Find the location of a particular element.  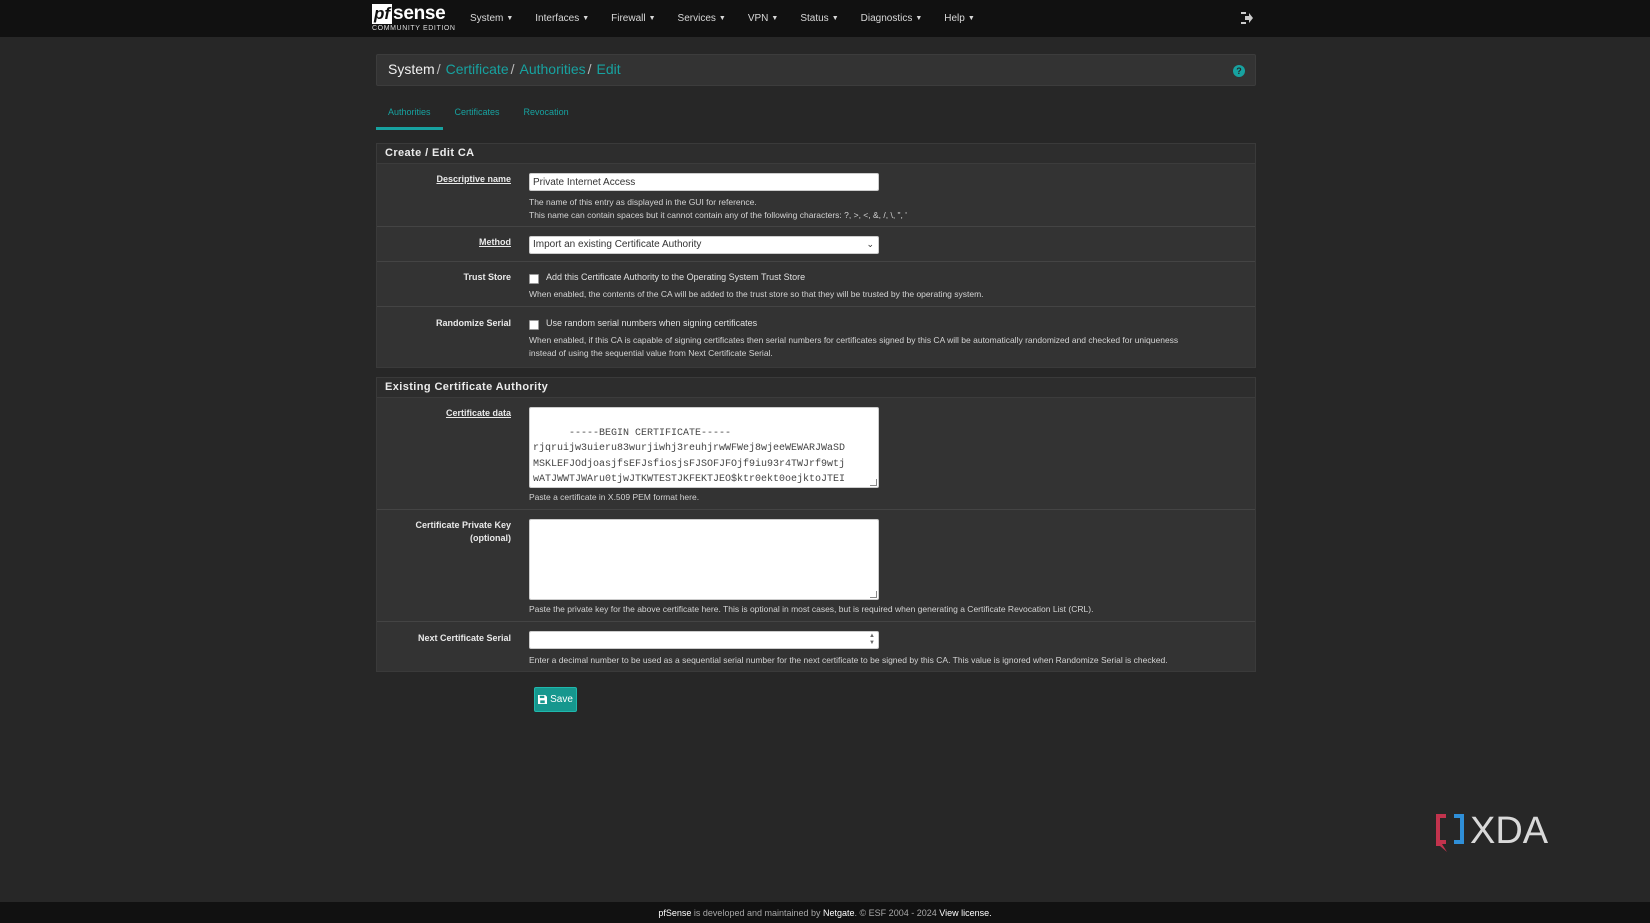

trust-store-label: Trust Store is located at coordinates (487, 277).